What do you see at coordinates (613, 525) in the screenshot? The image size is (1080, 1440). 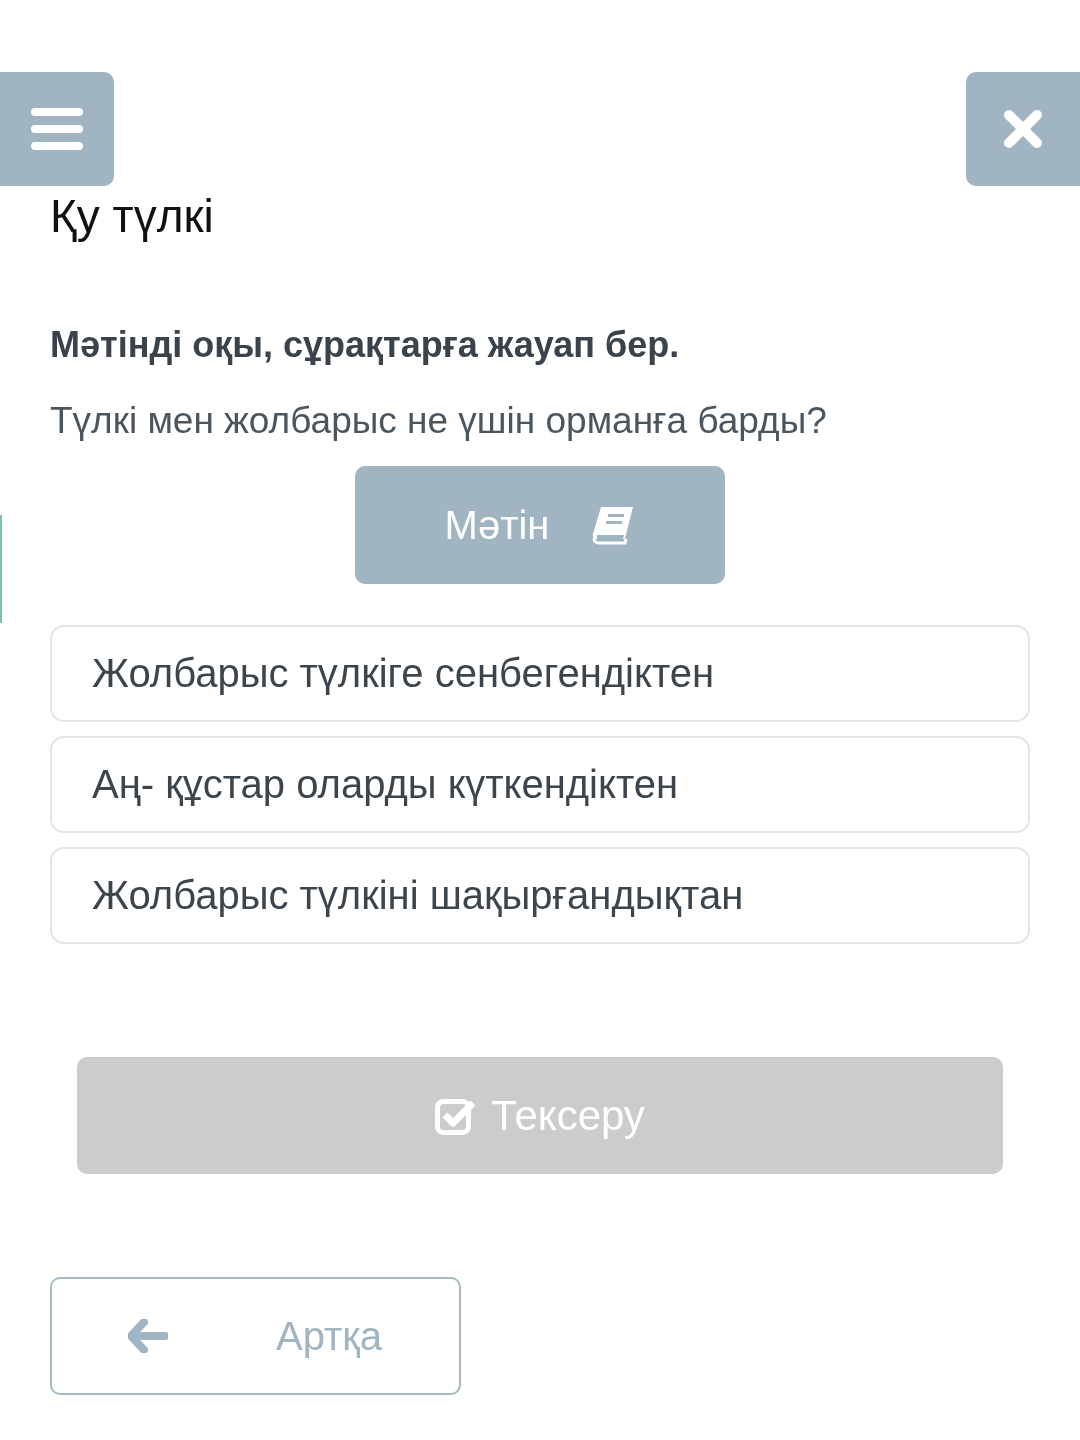 I see `book-icon` at bounding box center [613, 525].